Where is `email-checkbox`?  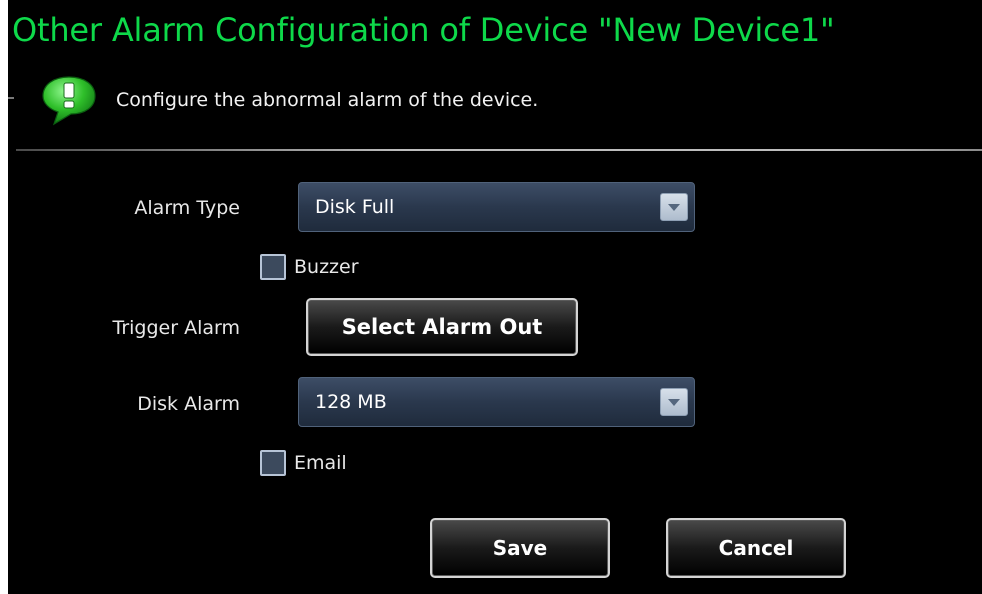
email-checkbox is located at coordinates (273, 463).